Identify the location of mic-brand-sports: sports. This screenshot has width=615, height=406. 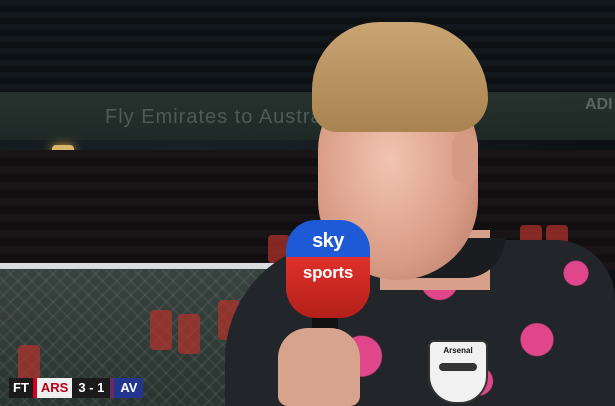
(328, 272).